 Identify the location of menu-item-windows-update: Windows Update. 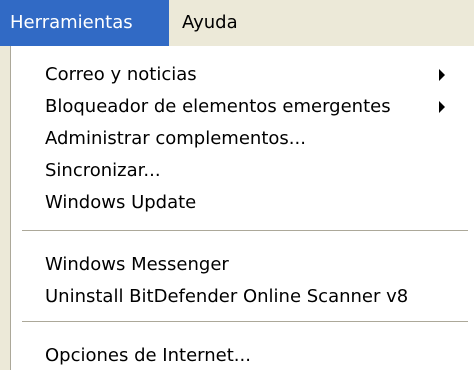
(120, 203).